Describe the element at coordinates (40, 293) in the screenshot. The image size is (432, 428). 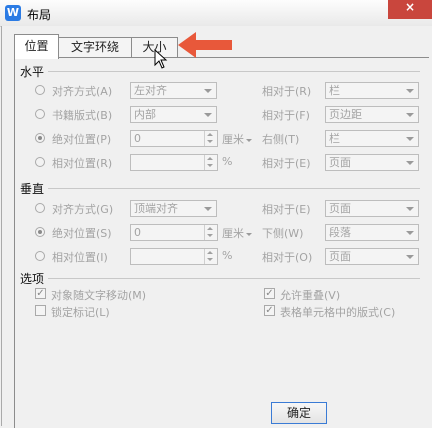
I see `move-with-text-checkbox: ✓` at that location.